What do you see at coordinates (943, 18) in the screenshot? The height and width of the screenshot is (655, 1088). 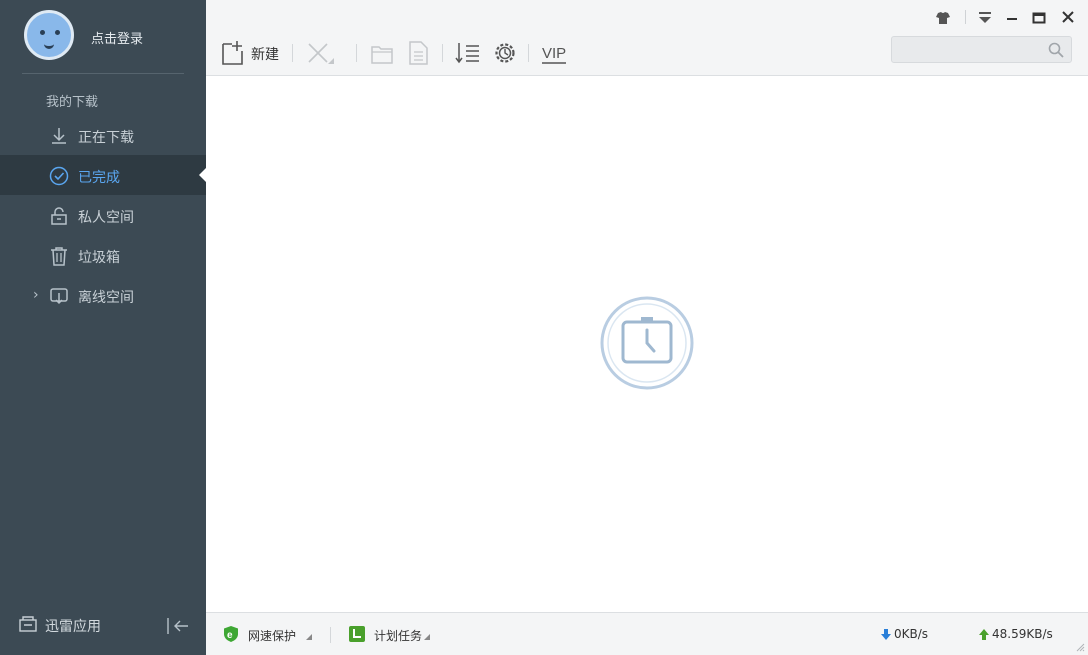 I see `skin-icon` at bounding box center [943, 18].